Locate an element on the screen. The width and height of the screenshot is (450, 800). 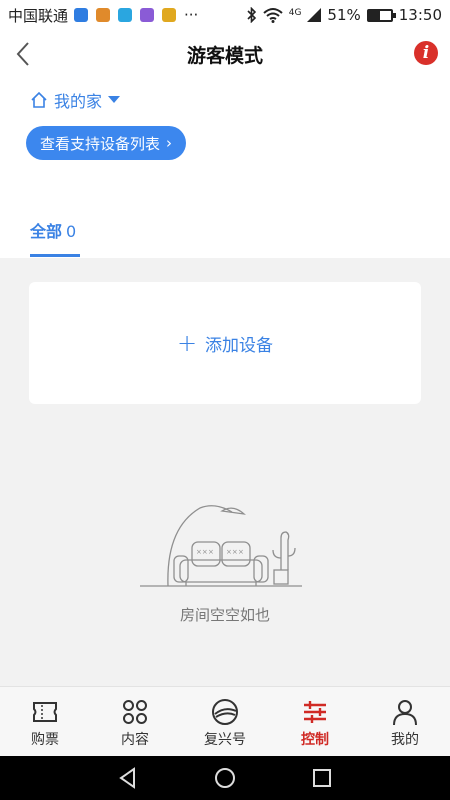
ticket-icon is located at coordinates (45, 712).